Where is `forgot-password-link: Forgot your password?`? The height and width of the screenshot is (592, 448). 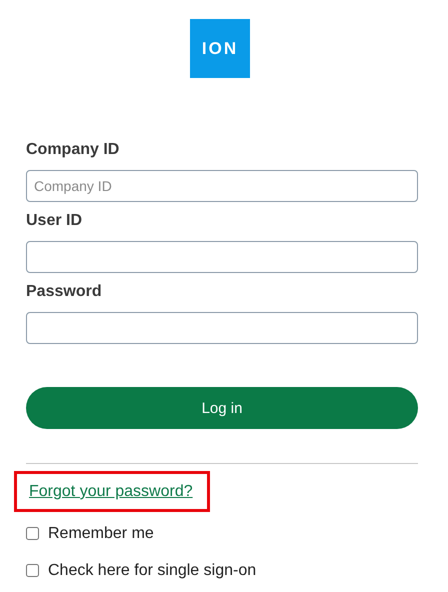
forgot-password-link: Forgot your password? is located at coordinates (112, 491).